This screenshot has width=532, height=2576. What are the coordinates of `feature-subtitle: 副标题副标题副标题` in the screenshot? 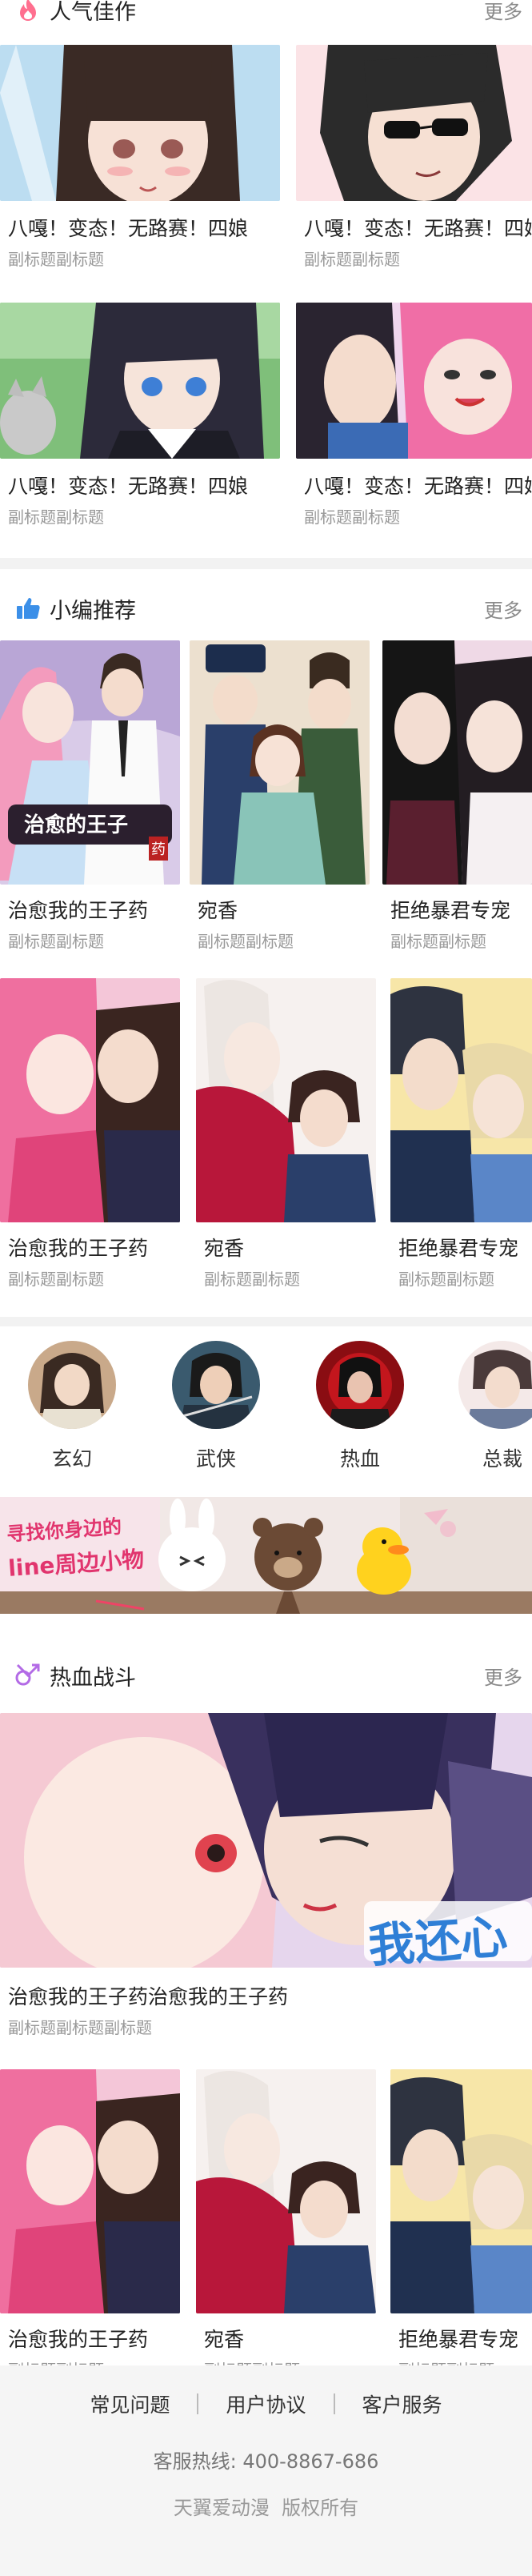 It's located at (80, 2027).